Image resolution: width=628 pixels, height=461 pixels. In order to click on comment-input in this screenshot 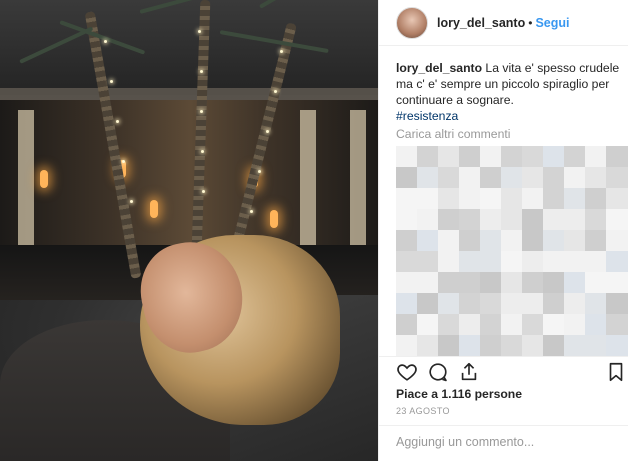, I will do `click(506, 442)`.